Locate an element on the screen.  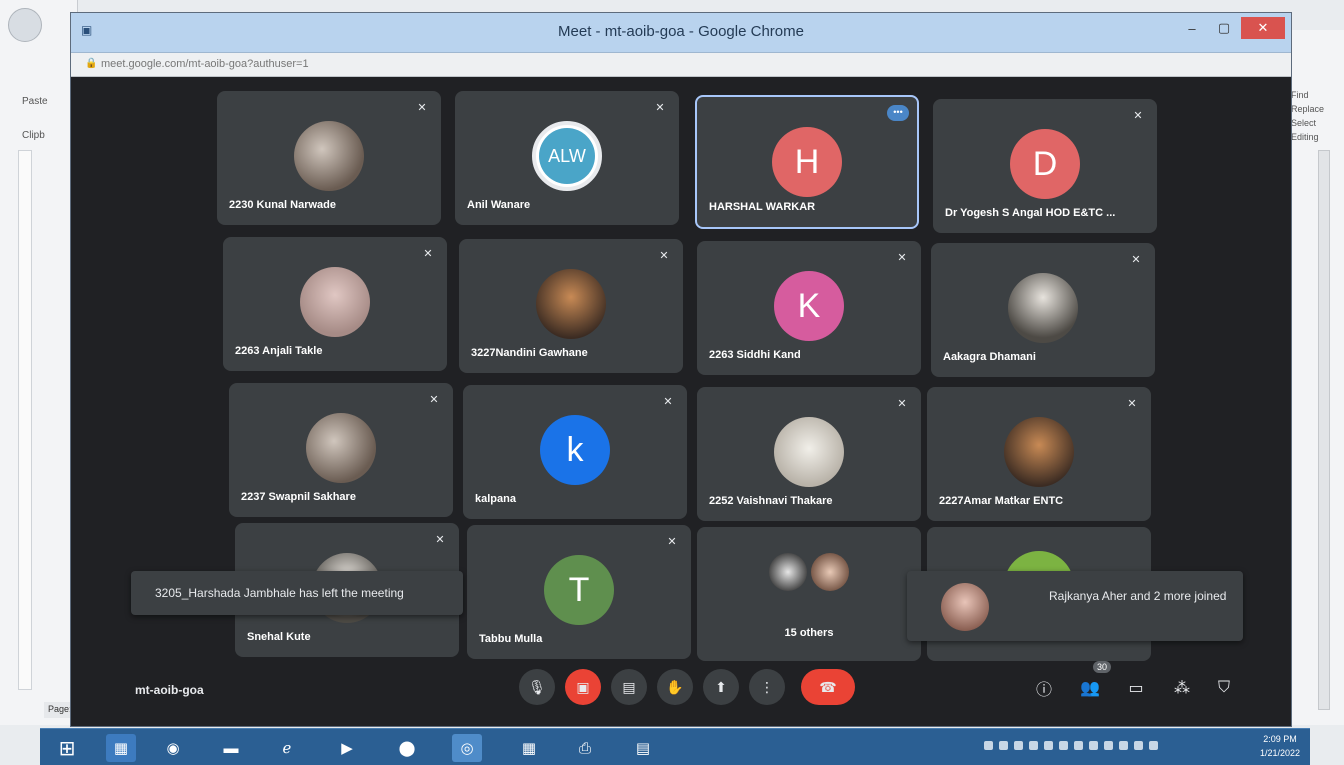
clock-date: 1/21/2022 is located at coordinates (1279, 753).